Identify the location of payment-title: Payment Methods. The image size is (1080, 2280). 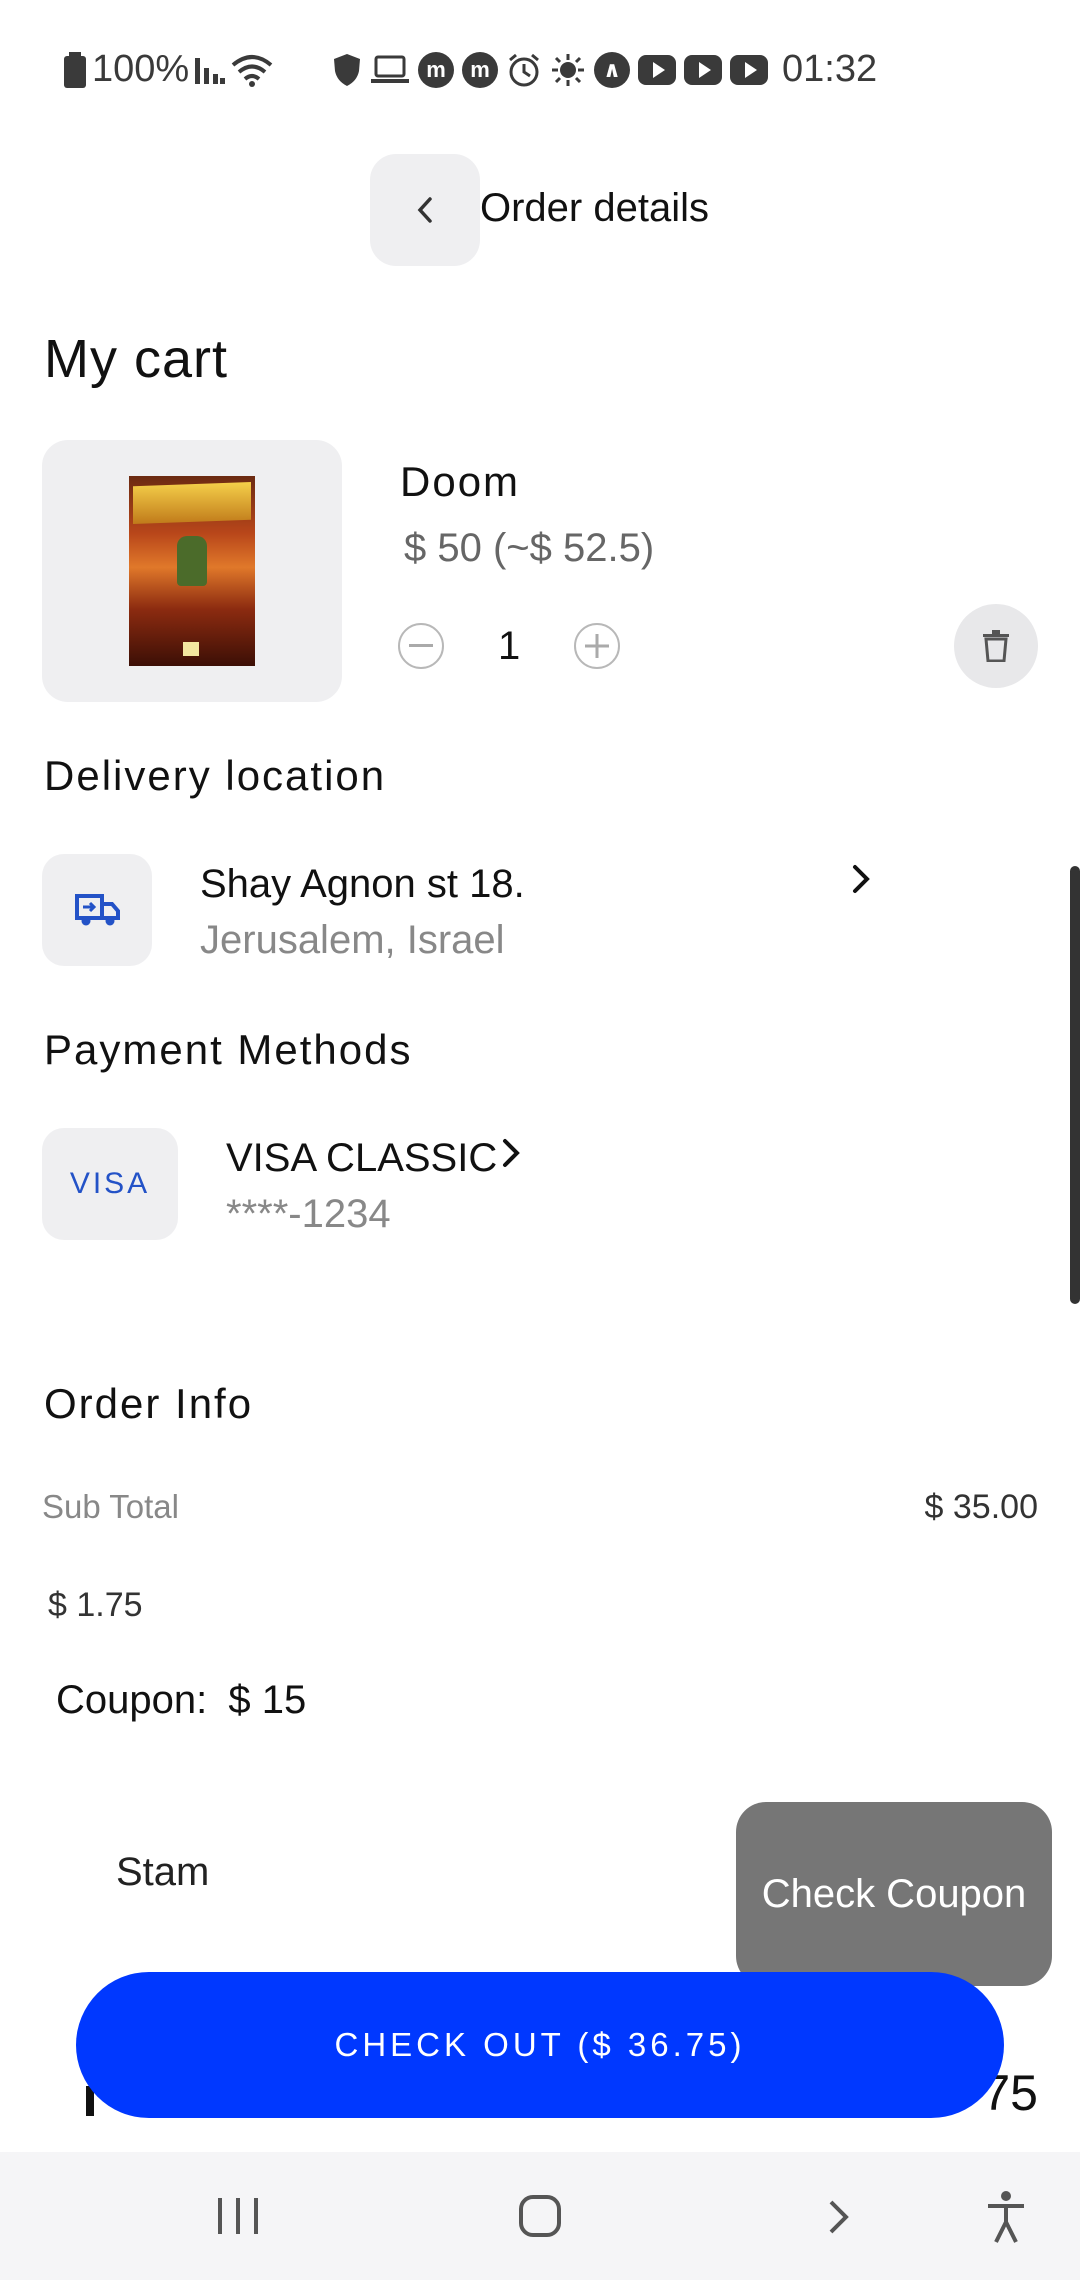
(228, 1049).